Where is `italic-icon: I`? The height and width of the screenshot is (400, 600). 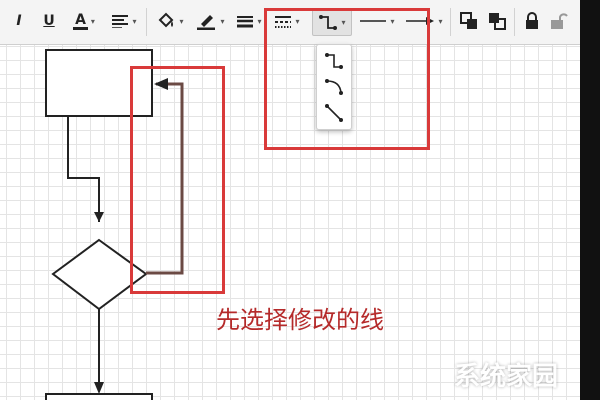 italic-icon: I is located at coordinates (19, 21).